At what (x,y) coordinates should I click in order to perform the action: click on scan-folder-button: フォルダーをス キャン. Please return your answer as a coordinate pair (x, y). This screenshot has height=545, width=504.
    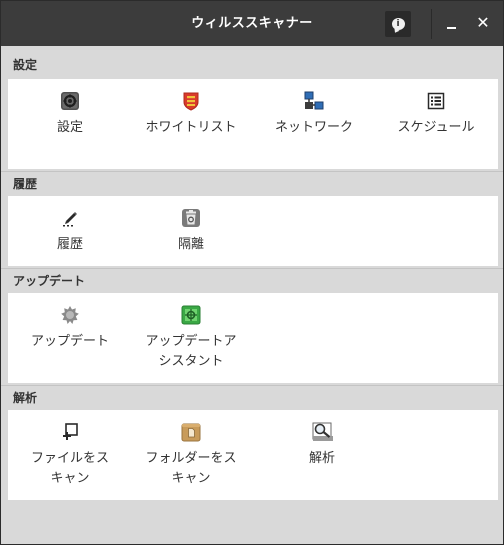
    Looking at the image, I should click on (191, 455).